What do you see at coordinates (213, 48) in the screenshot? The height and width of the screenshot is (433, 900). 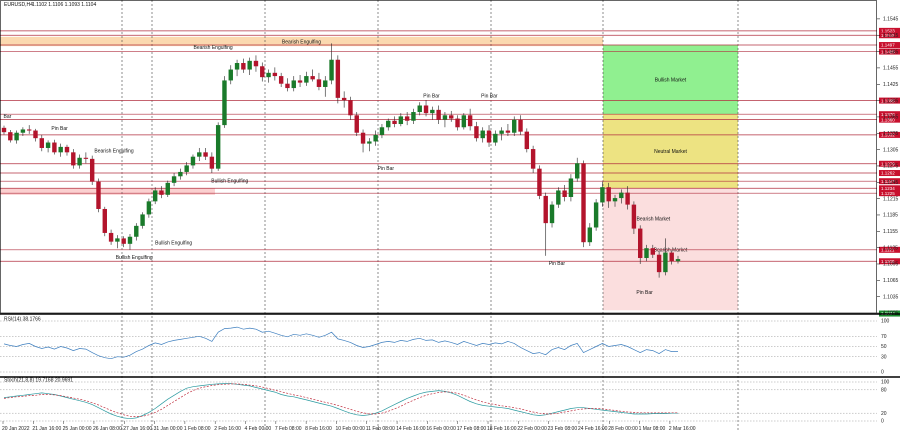 I see `pattern-label: Bearish Engulfing` at bounding box center [213, 48].